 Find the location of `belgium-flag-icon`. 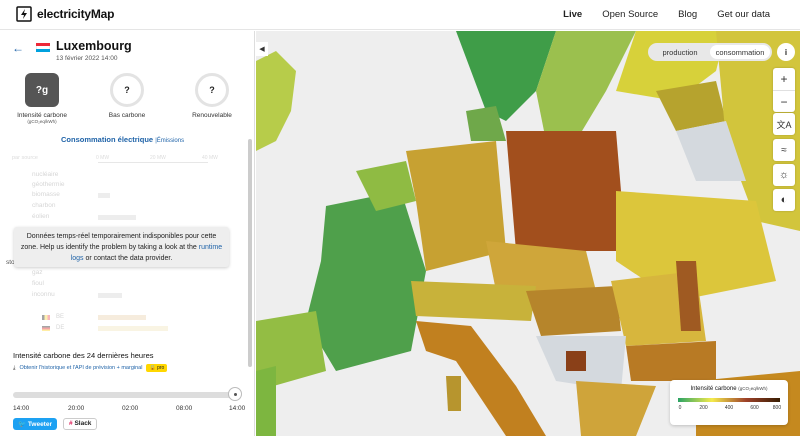

belgium-flag-icon is located at coordinates (46, 317).